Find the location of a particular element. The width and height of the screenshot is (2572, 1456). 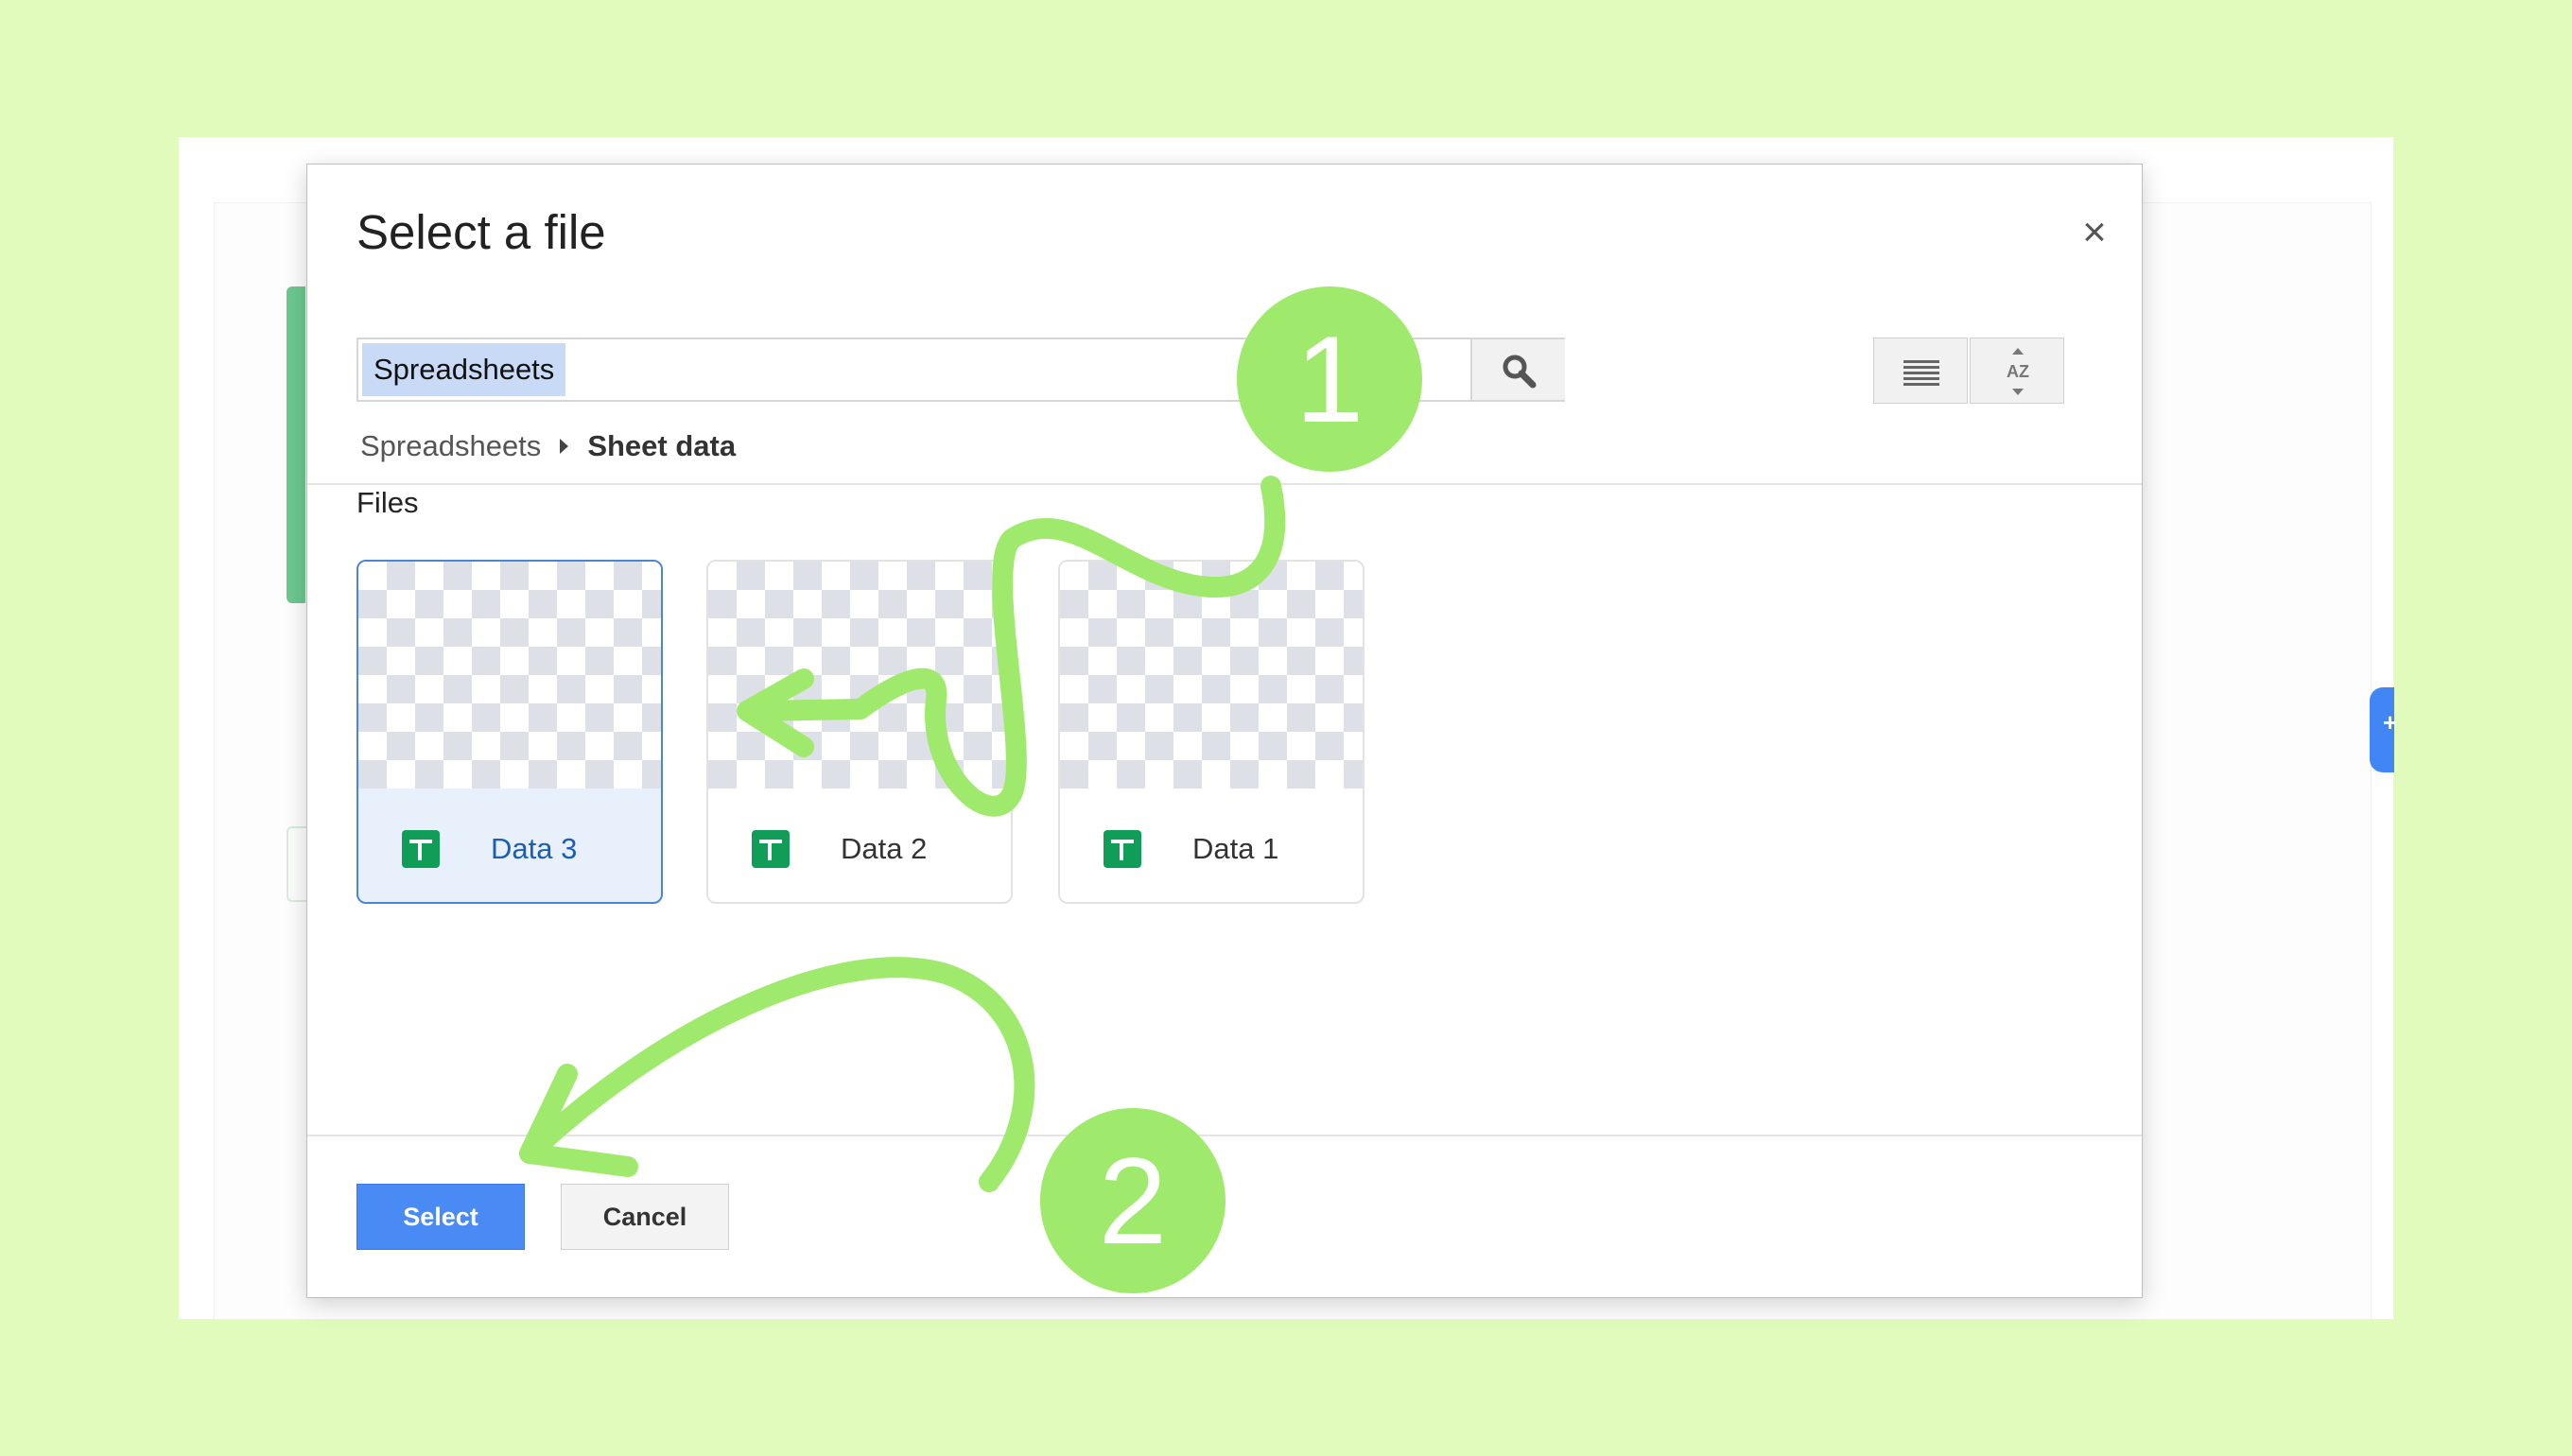

step-1-badge: 1 is located at coordinates (1329, 379).